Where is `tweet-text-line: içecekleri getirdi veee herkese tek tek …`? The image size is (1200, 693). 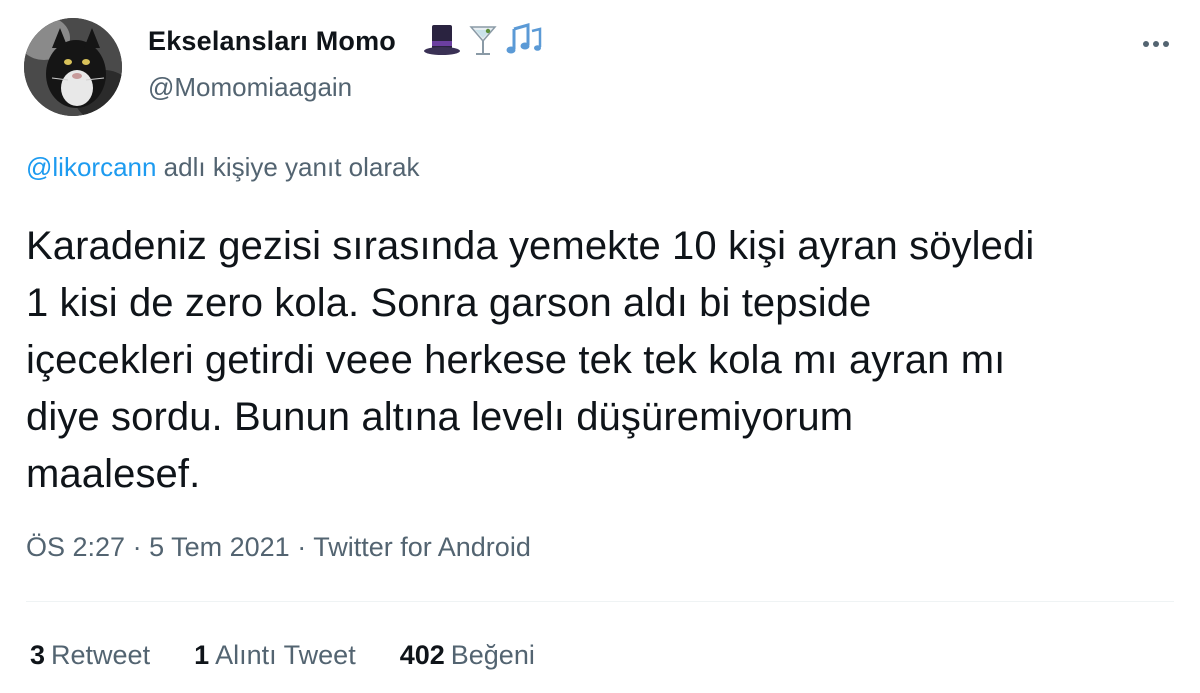
tweet-text-line: içecekleri getirdi veee herkese tek tek … is located at coordinates (516, 360).